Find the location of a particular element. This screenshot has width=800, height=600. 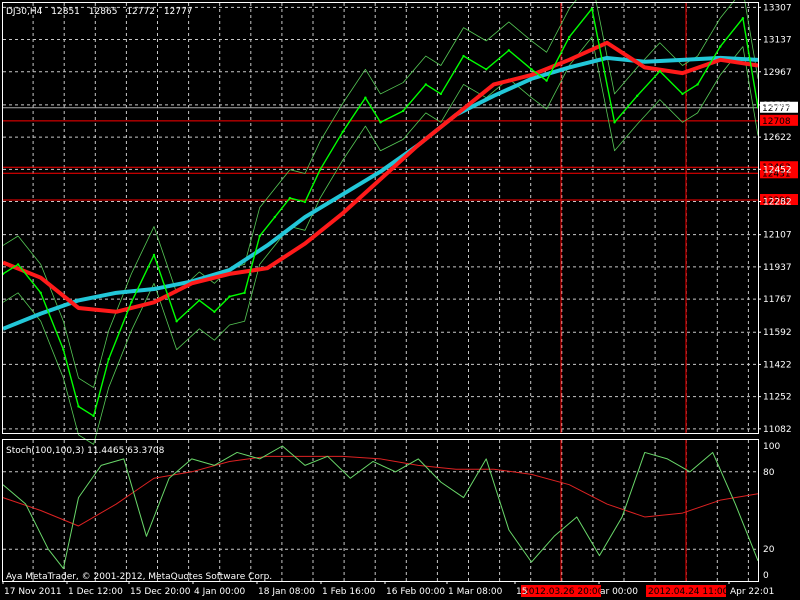

stoch-tick-3: 0 is located at coordinates (766, 576).